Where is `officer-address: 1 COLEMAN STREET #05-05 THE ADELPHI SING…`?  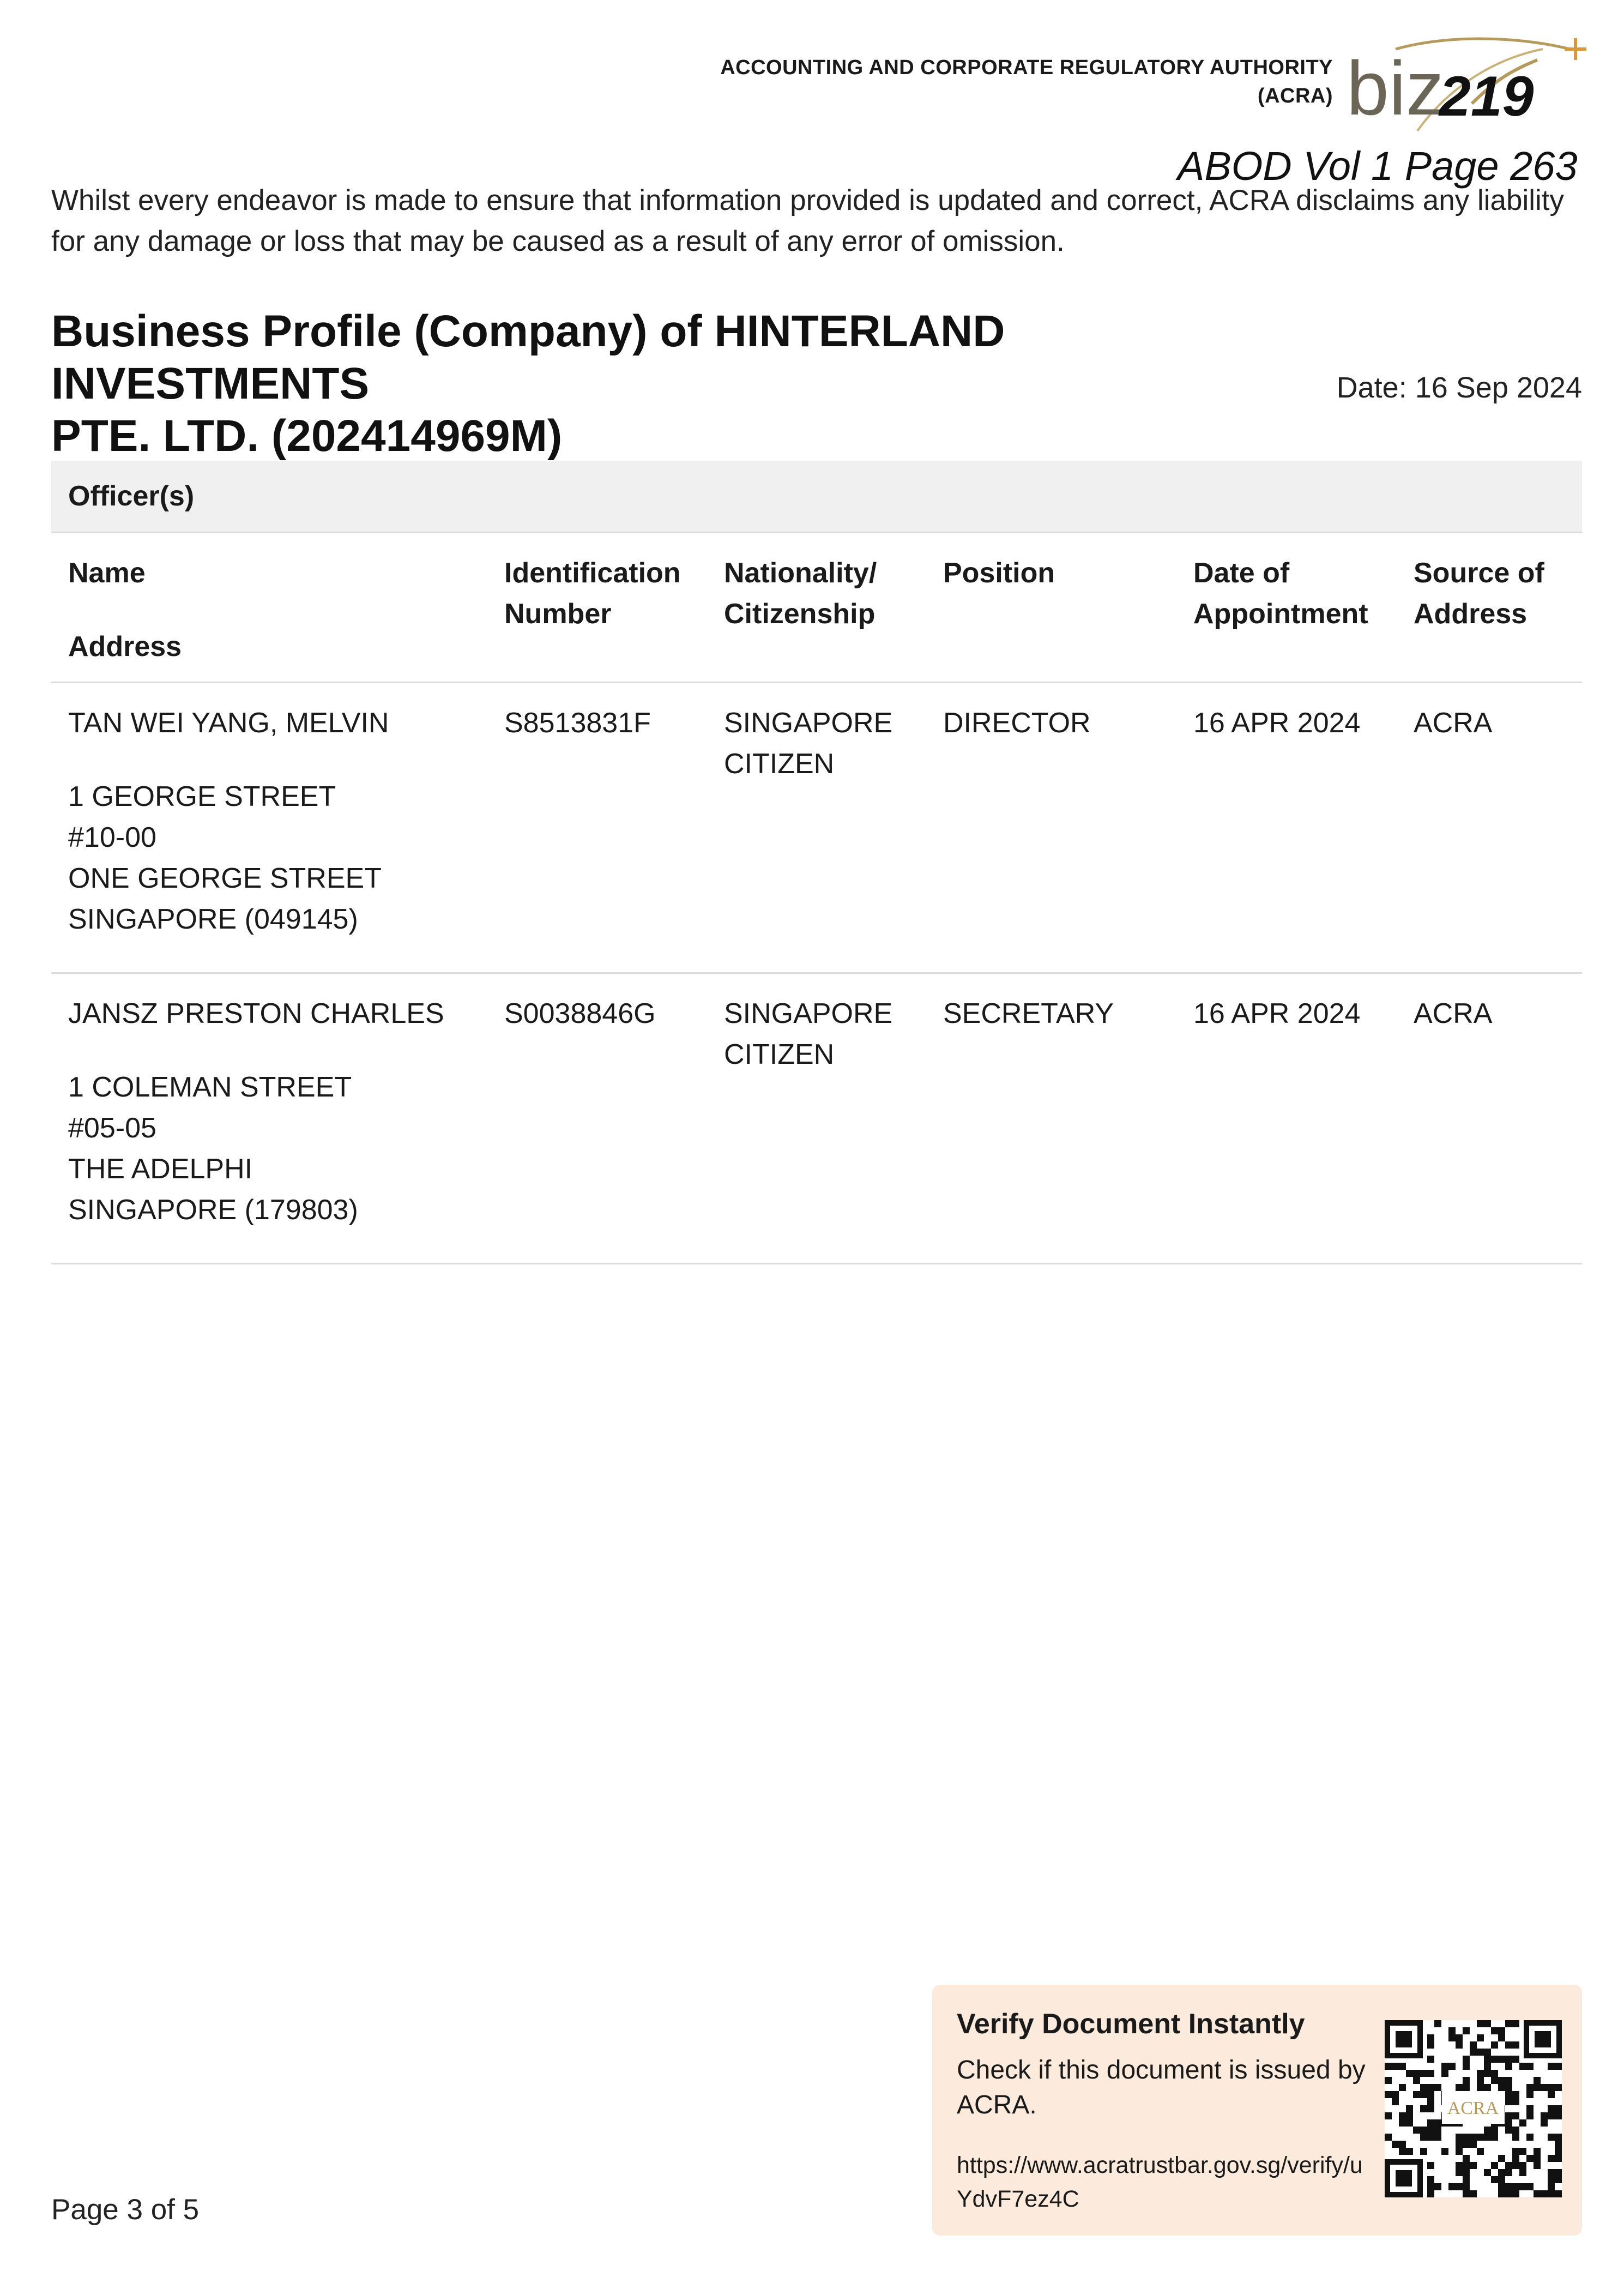
officer-address: 1 COLEMAN STREET #05-05 THE ADELPHI SING… is located at coordinates (275, 1149).